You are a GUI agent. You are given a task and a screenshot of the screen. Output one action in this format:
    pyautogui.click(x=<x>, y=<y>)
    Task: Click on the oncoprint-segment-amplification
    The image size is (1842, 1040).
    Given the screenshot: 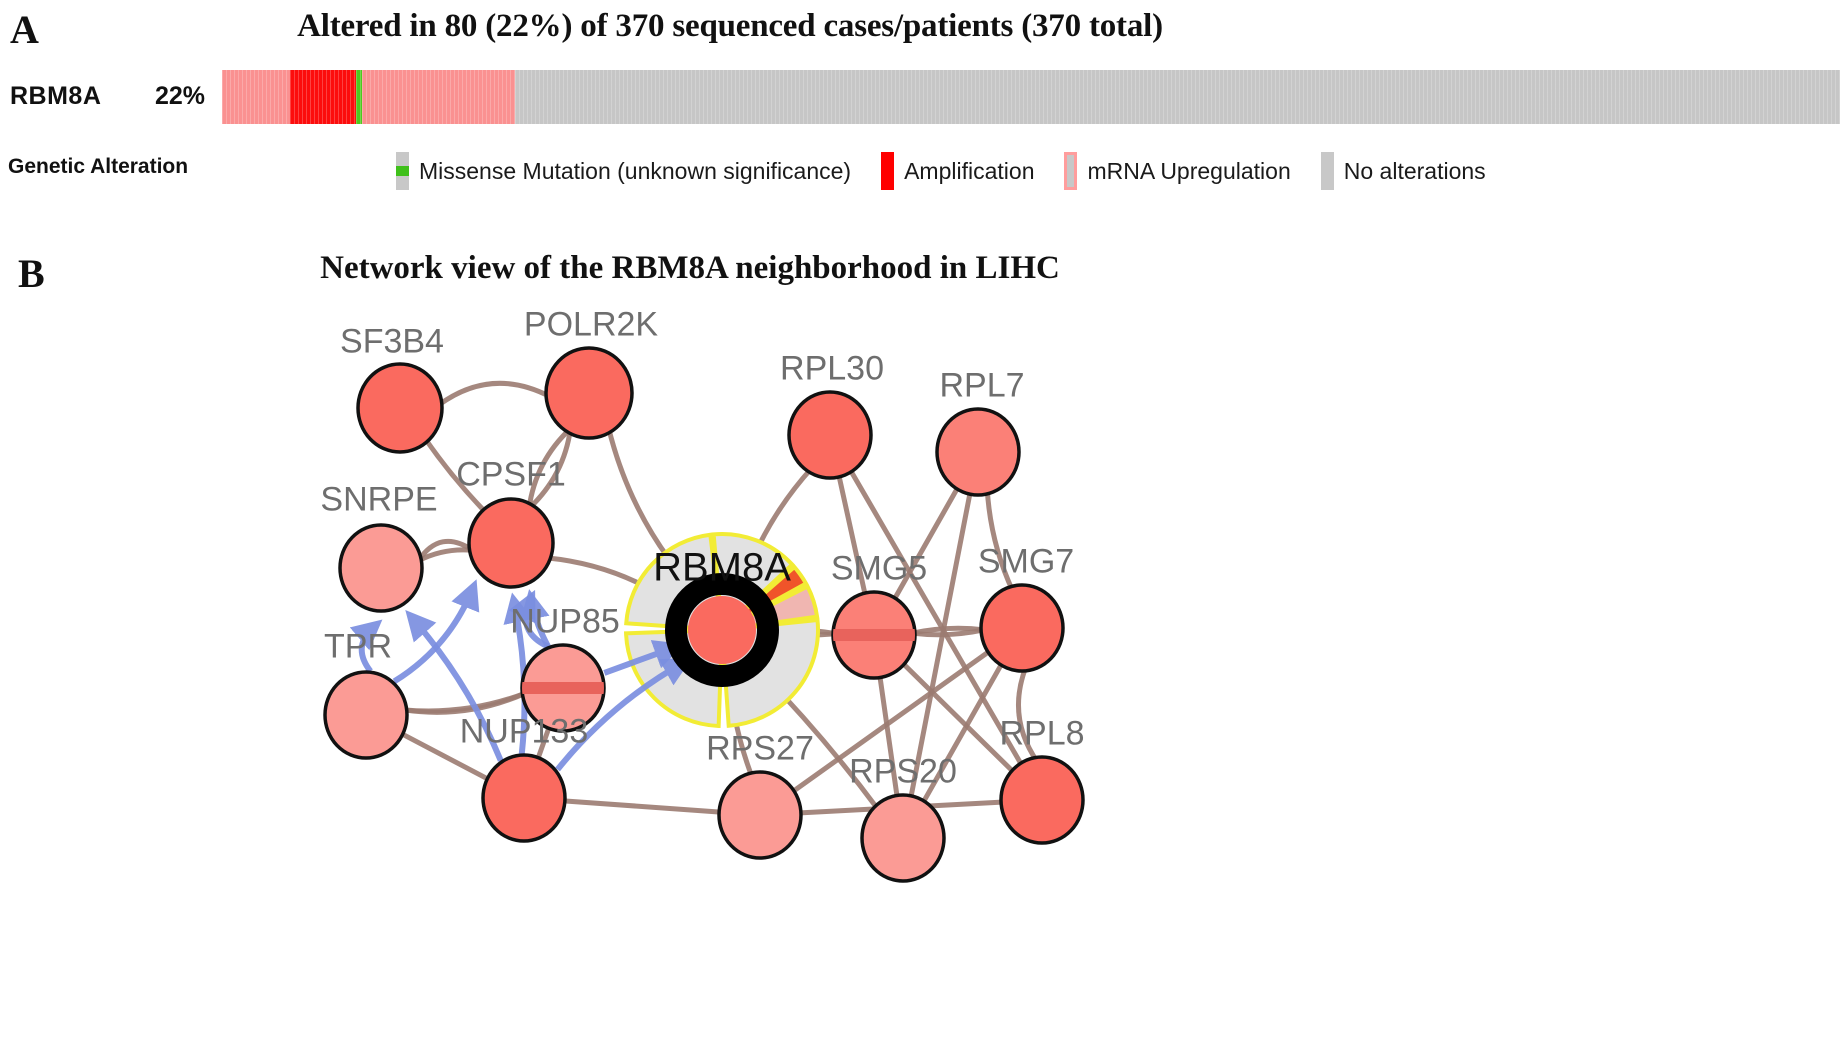 What is the action you would take?
    pyautogui.click(x=323, y=97)
    